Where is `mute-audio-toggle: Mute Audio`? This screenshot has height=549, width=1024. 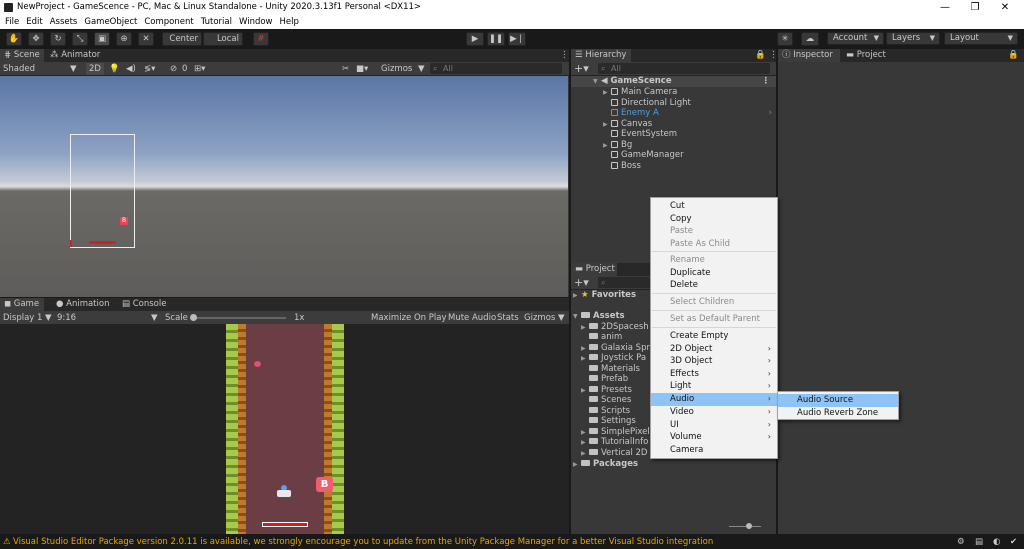 mute-audio-toggle: Mute Audio is located at coordinates (472, 318).